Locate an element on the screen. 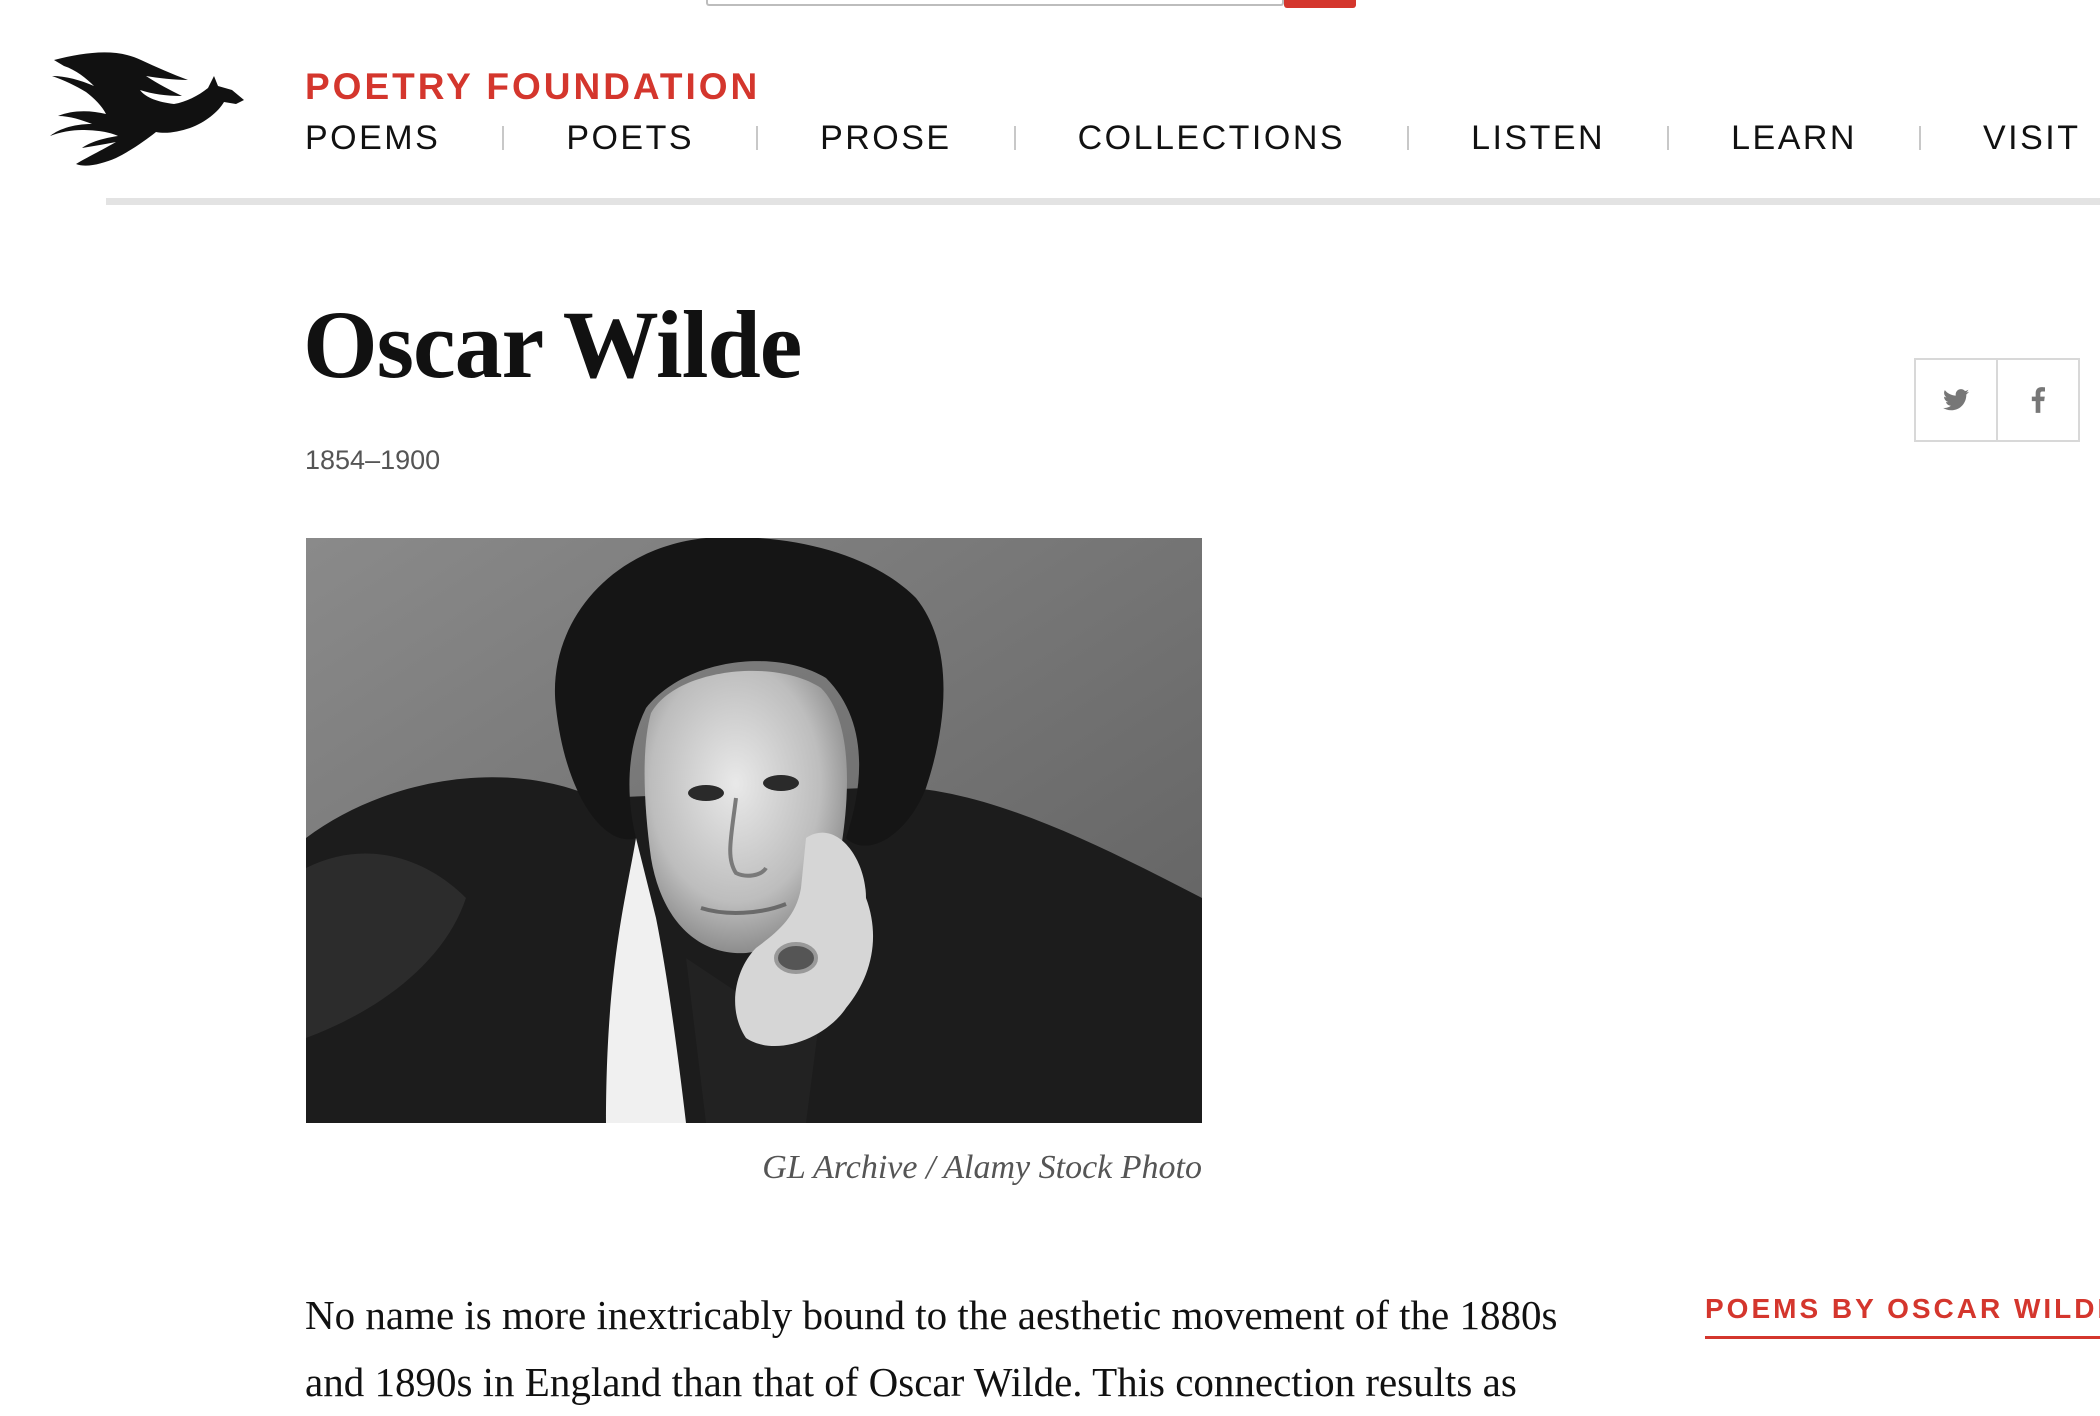 The height and width of the screenshot is (1416, 2100). sidebar-heading: POEMS BY OSCAR WILDE is located at coordinates (1902, 1309).